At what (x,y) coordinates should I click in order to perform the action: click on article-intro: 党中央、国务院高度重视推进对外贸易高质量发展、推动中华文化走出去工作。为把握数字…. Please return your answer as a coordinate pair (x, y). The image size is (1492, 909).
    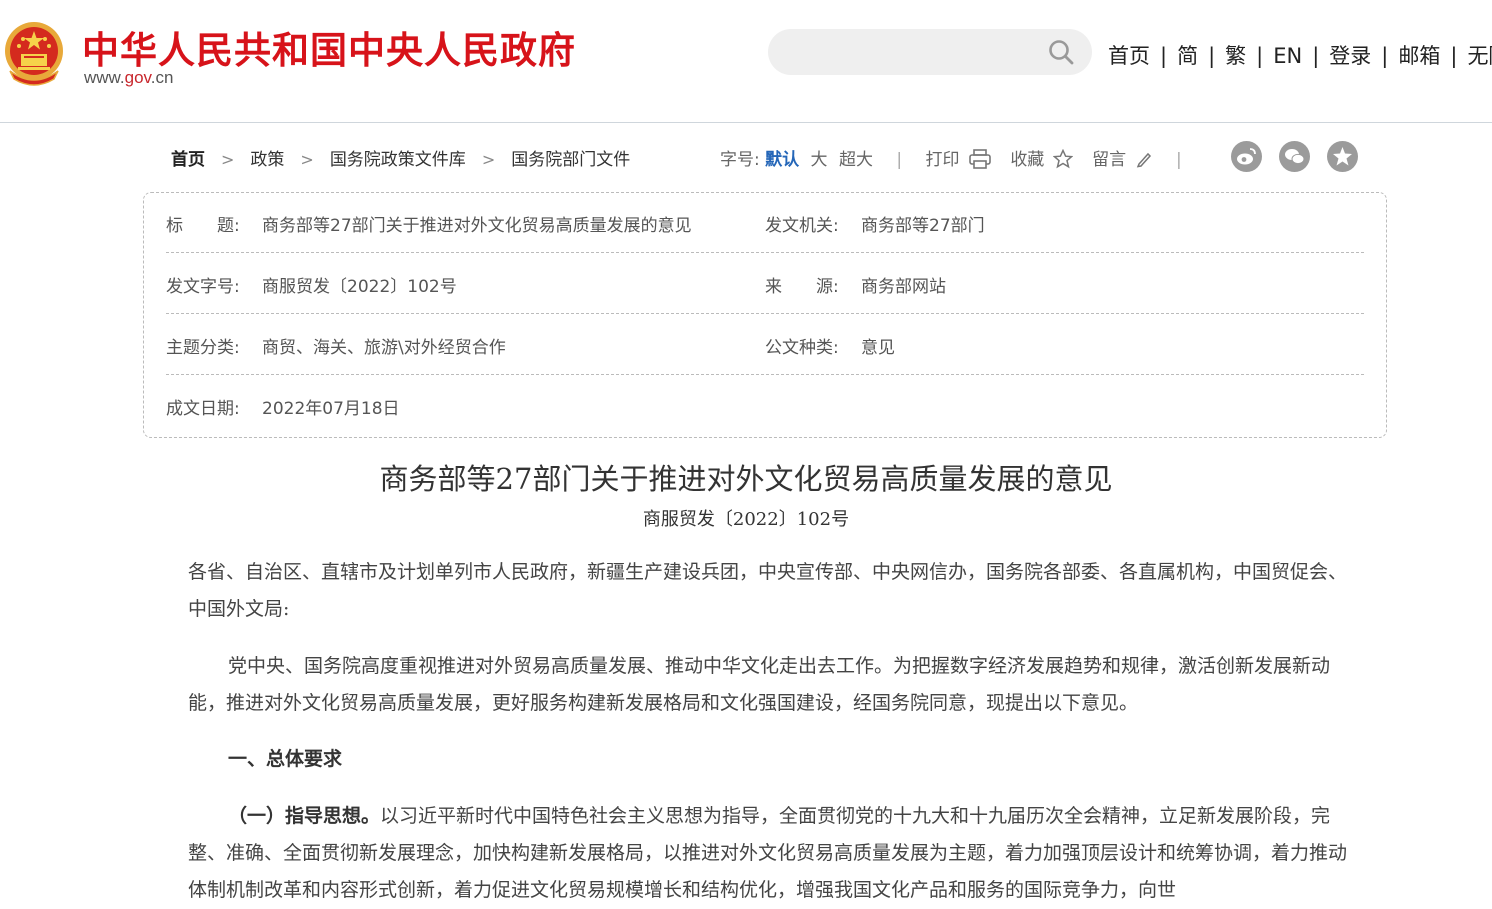
    Looking at the image, I should click on (759, 684).